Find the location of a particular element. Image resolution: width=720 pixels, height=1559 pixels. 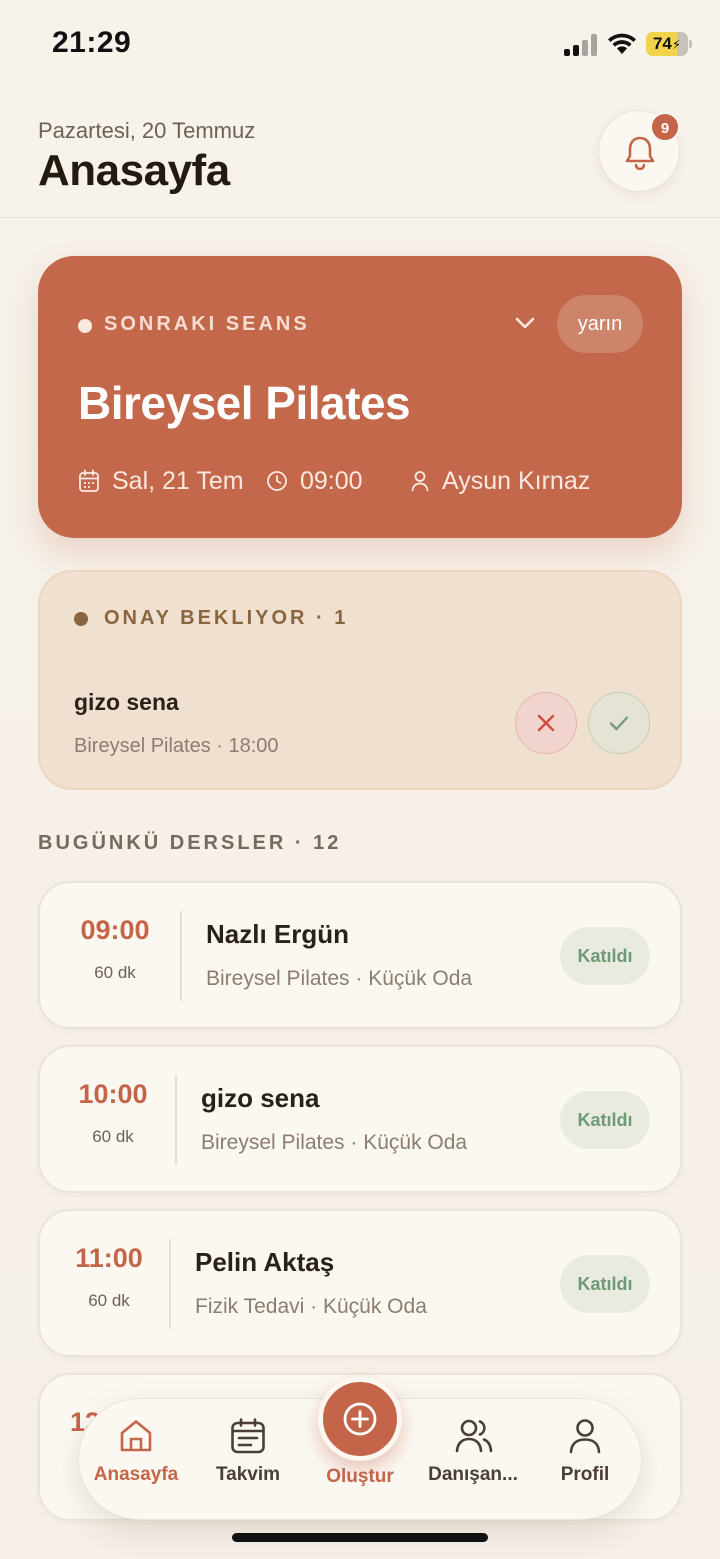

reject-button is located at coordinates (546, 723).